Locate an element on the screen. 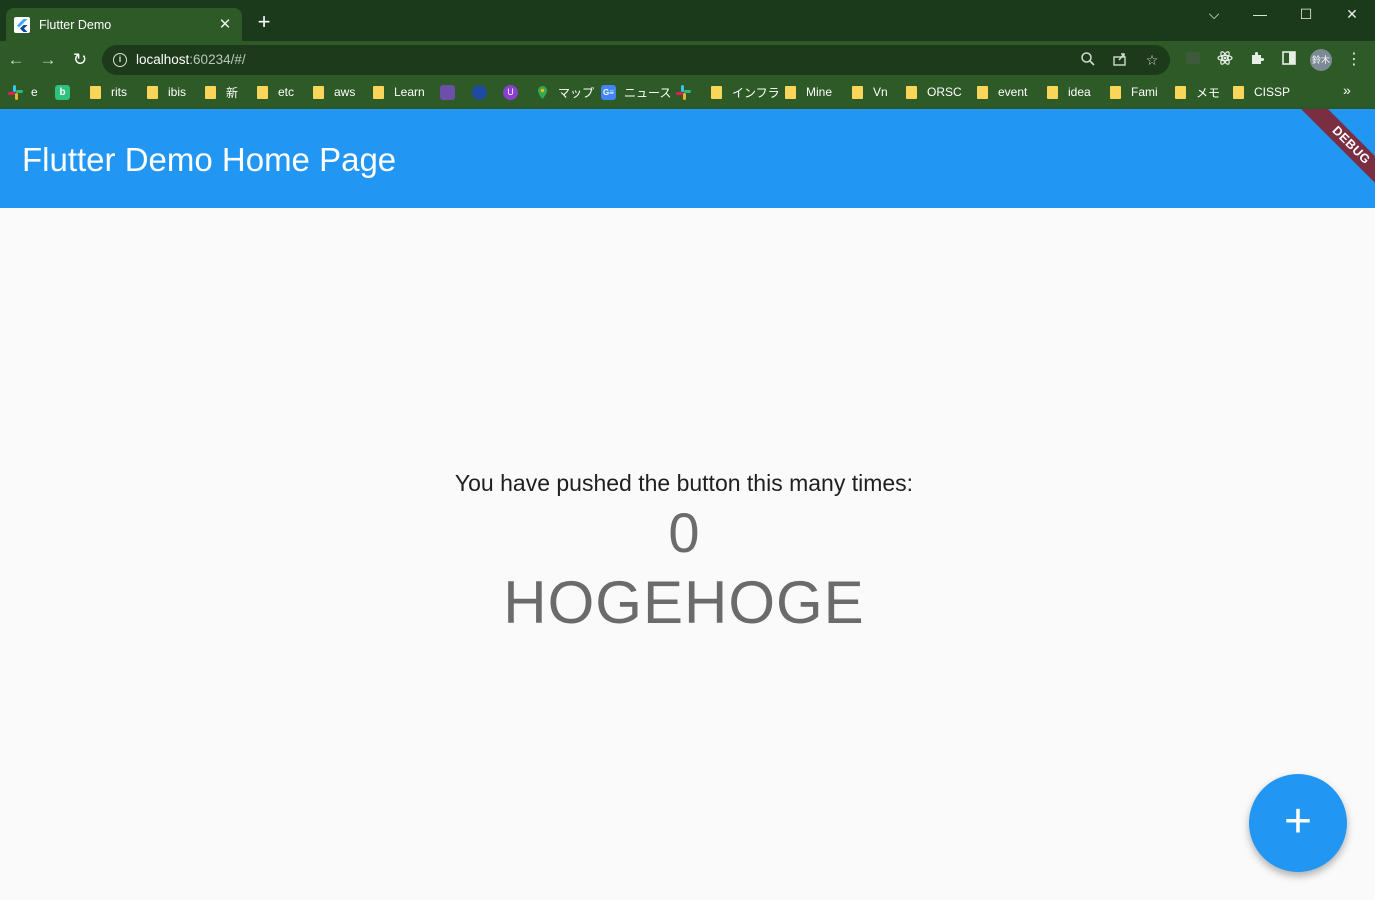 Image resolution: width=1375 pixels, height=900 pixels. menu-kebab-icon: ⋮ is located at coordinates (1354, 60).